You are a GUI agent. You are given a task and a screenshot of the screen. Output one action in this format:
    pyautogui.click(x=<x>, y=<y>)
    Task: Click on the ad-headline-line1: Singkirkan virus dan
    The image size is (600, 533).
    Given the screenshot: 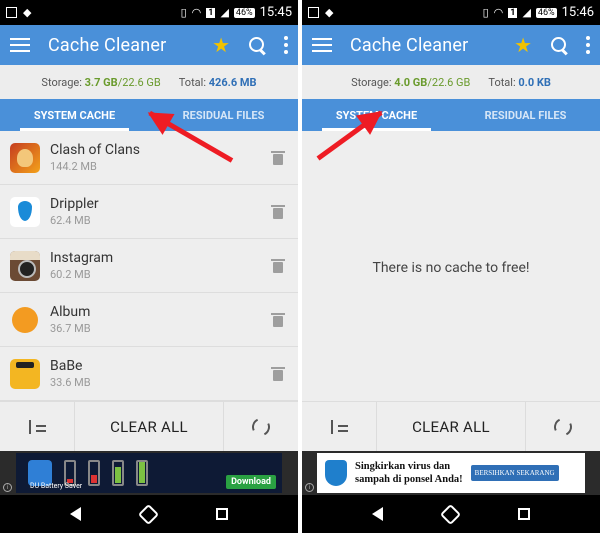 What is the action you would take?
    pyautogui.click(x=403, y=466)
    